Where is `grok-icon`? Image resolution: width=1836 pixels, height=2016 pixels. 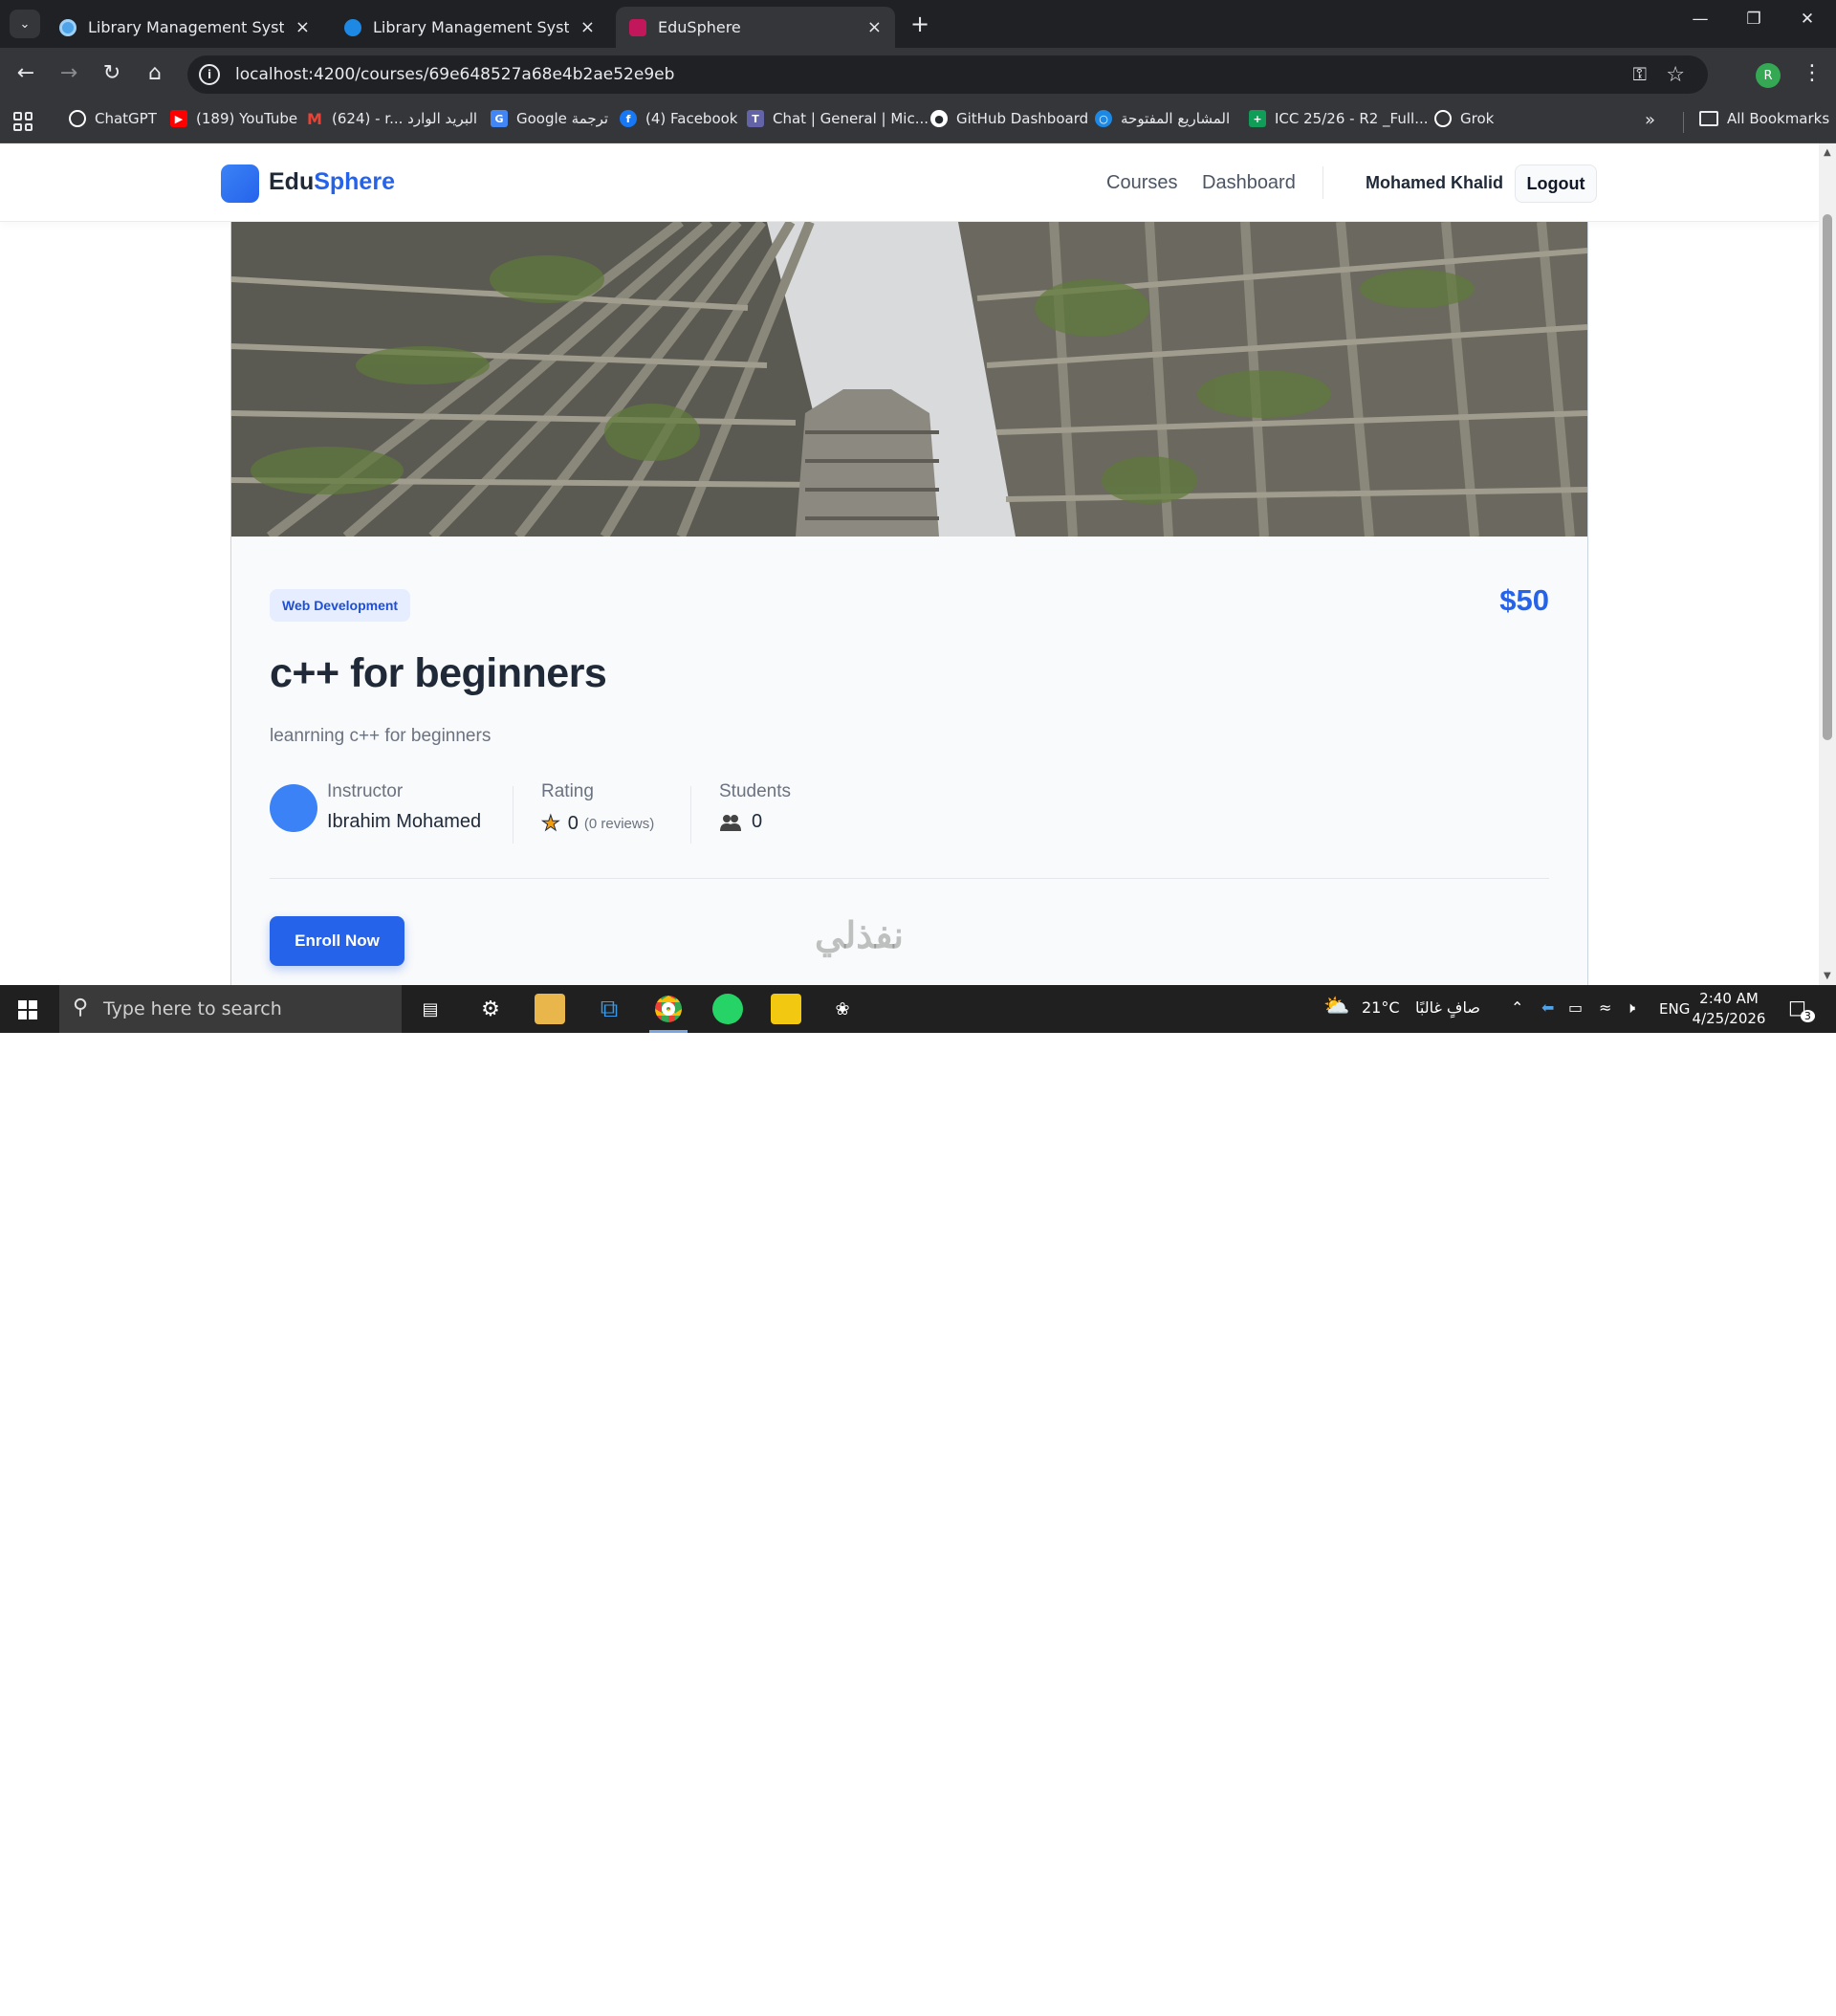 grok-icon is located at coordinates (1443, 118).